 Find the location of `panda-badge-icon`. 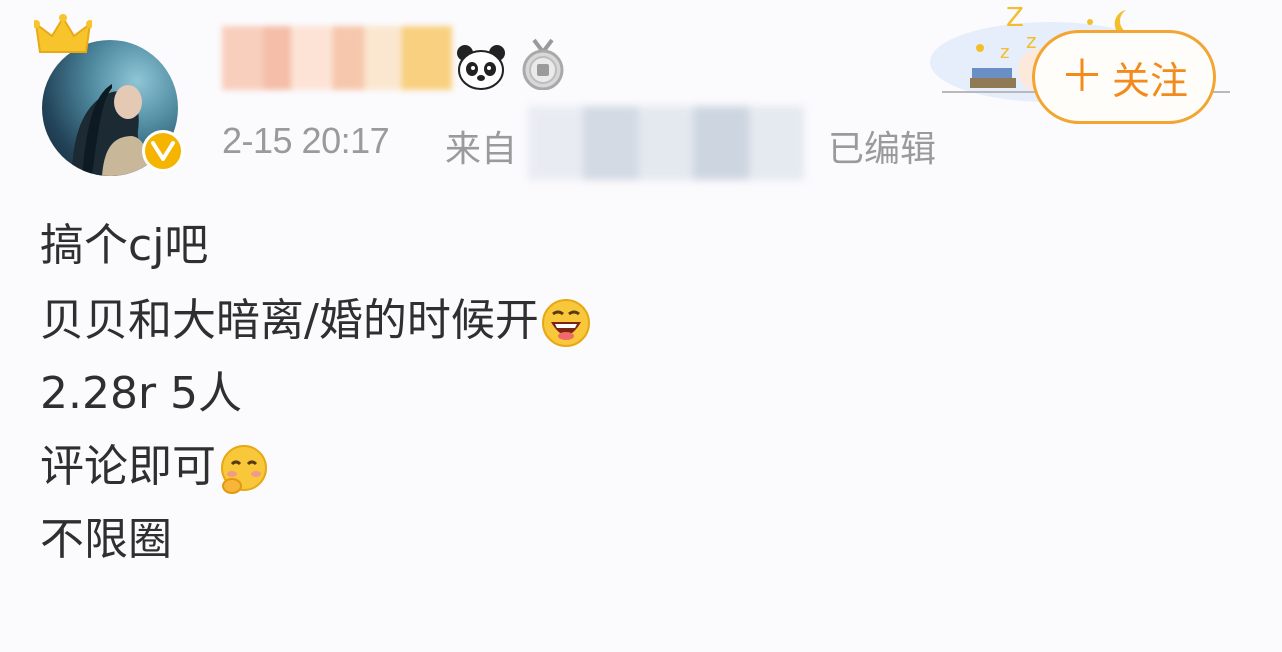

panda-badge-icon is located at coordinates (481, 67).